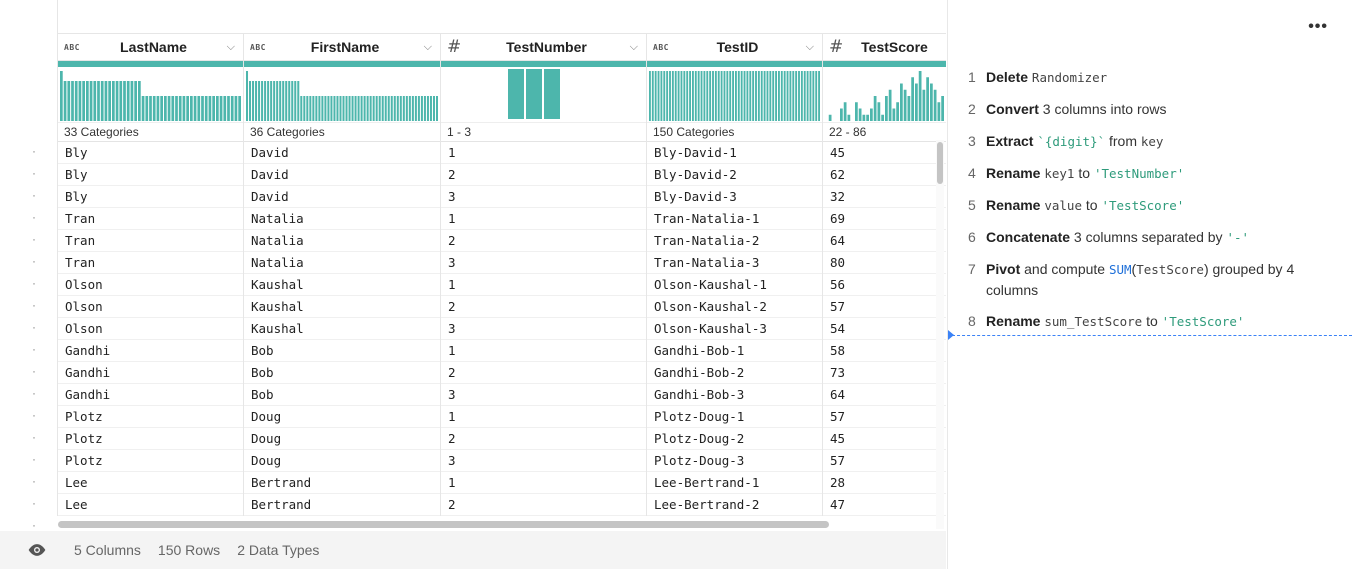 Image resolution: width=1356 pixels, height=569 pixels. What do you see at coordinates (150, 329) in the screenshot?
I see `table-cell: Olson` at bounding box center [150, 329].